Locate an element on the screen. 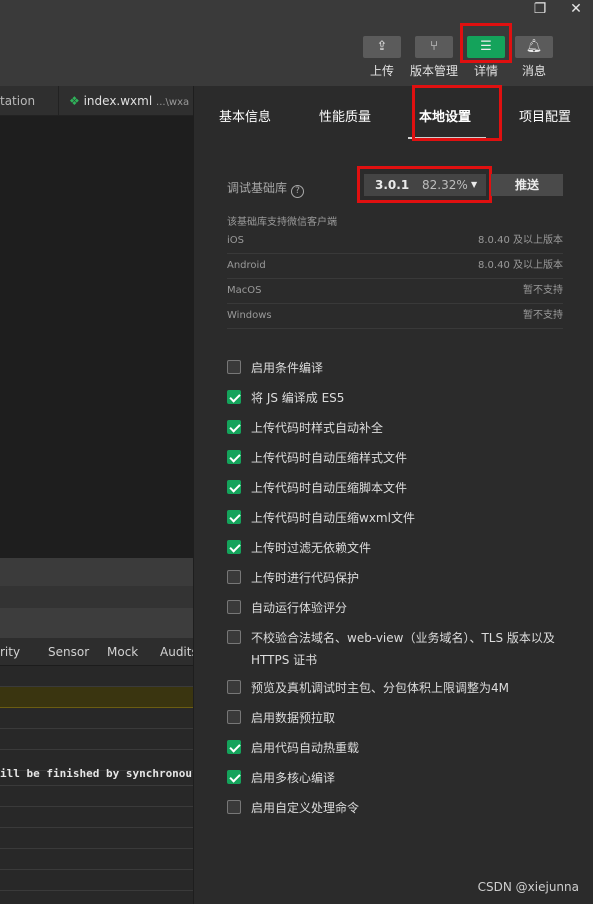  close-icon: ✕ is located at coordinates (576, 10).